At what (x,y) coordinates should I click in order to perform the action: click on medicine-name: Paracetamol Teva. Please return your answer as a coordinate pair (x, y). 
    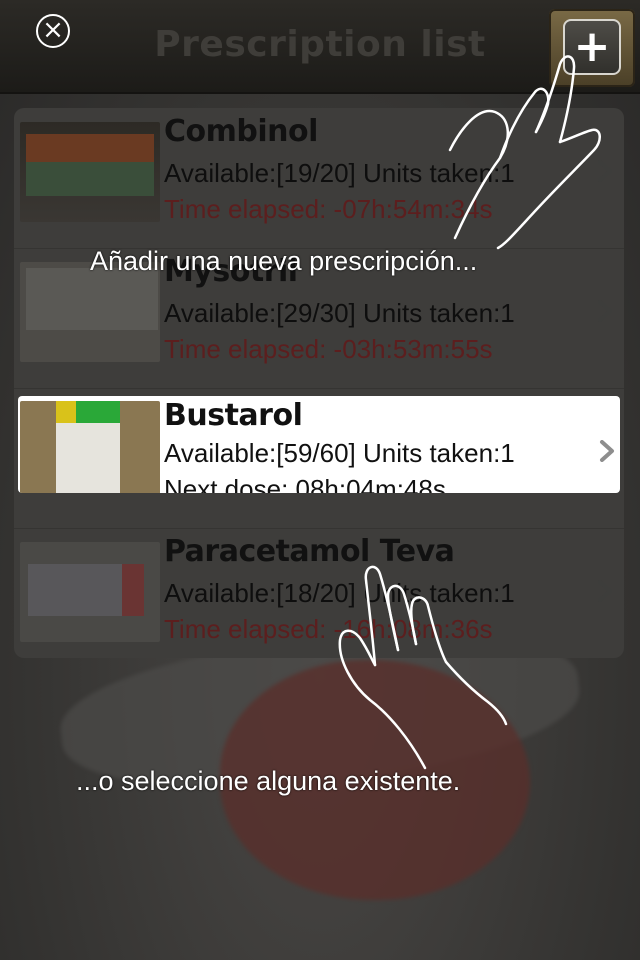
    Looking at the image, I should click on (309, 551).